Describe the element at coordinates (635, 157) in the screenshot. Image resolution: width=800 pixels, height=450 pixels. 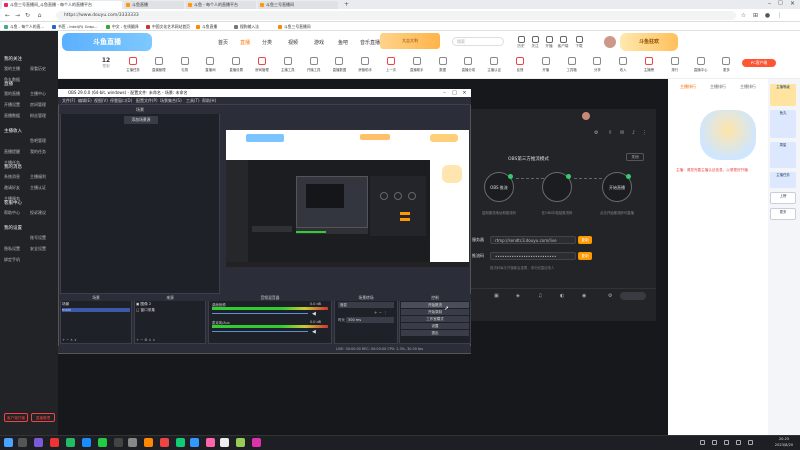
I see `close-panel-button: 关闭` at that location.